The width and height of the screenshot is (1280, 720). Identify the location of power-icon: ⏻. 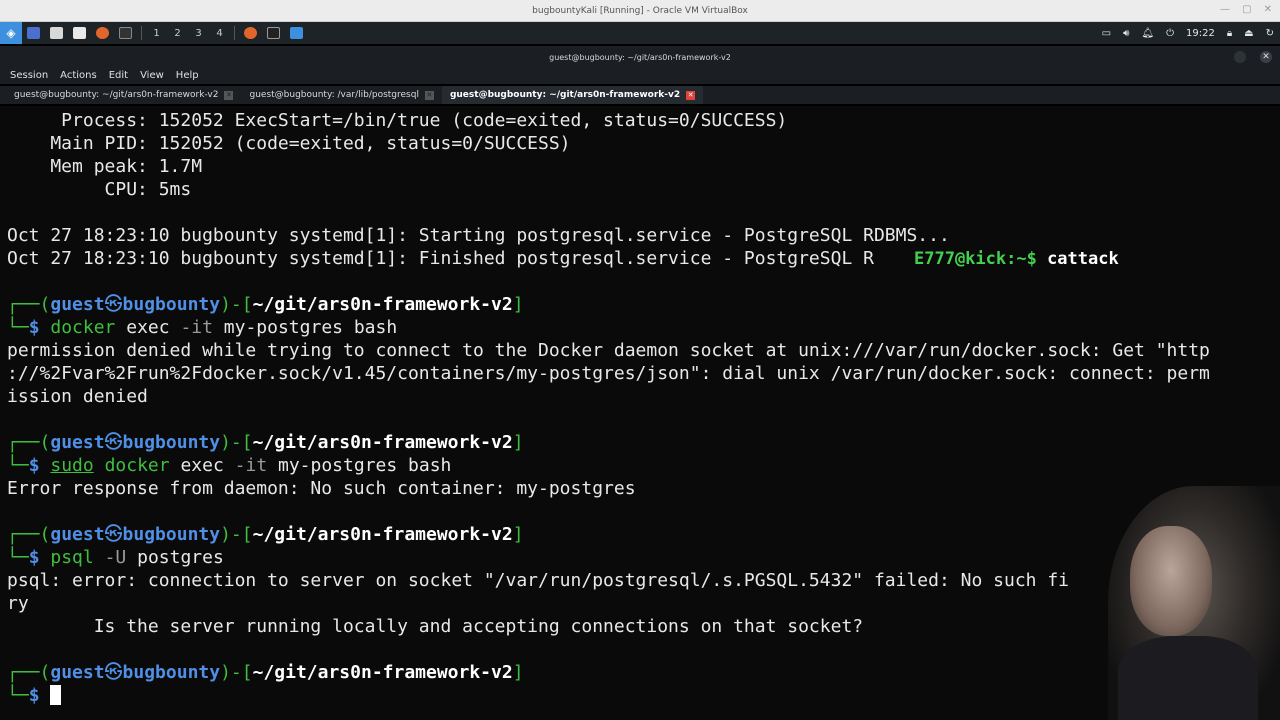
(1170, 33).